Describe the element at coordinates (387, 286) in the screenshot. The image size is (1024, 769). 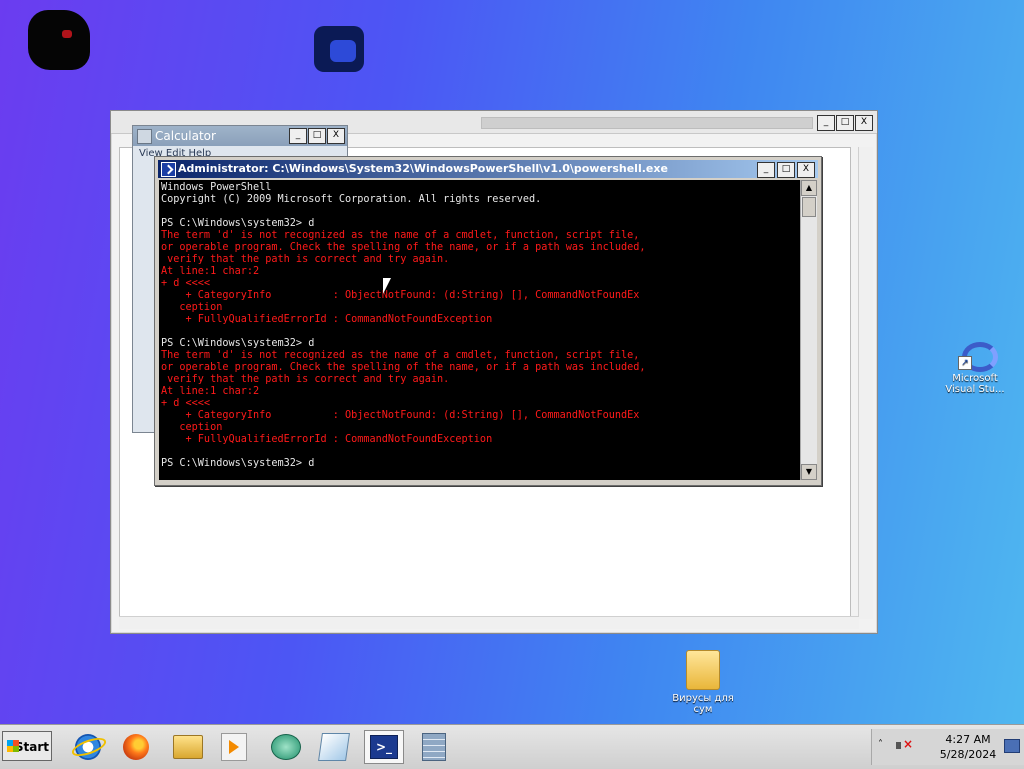
I see `mouse-cursor-icon` at that location.